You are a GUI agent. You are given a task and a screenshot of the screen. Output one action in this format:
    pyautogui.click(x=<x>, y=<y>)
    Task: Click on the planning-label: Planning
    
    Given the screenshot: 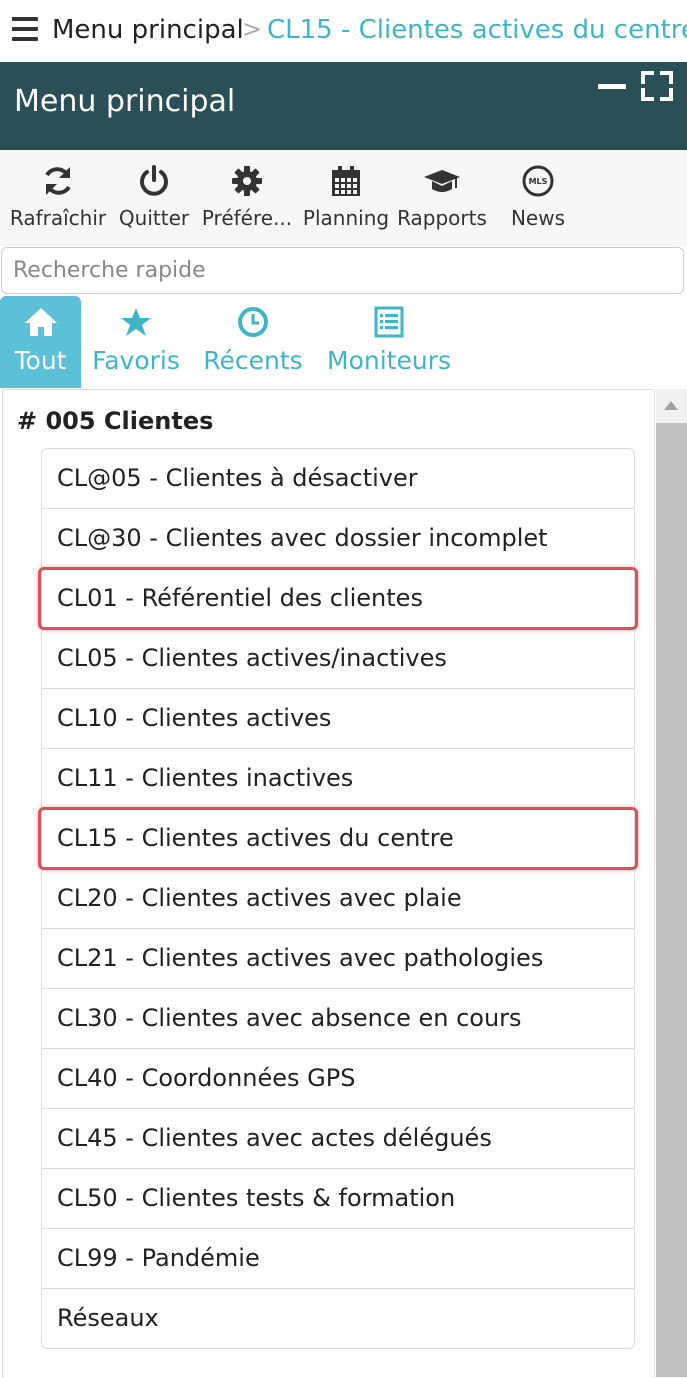 What is the action you would take?
    pyautogui.click(x=346, y=218)
    